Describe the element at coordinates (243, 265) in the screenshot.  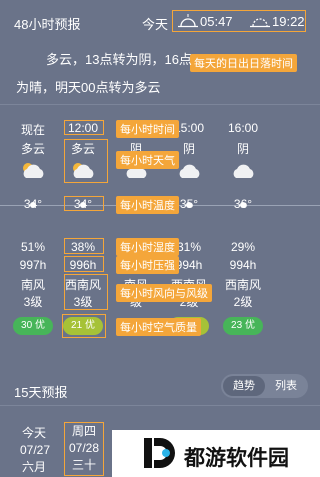
I see `hour-pressure: 994h` at that location.